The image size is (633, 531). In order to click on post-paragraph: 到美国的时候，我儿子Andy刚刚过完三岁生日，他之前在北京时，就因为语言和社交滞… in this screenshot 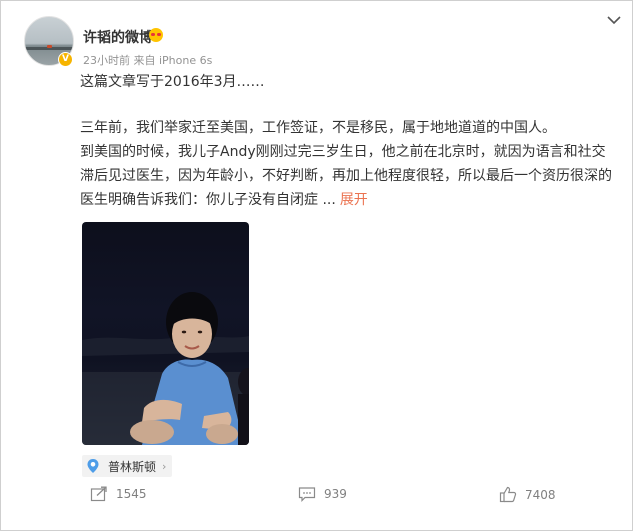, I will do `click(347, 176)`.